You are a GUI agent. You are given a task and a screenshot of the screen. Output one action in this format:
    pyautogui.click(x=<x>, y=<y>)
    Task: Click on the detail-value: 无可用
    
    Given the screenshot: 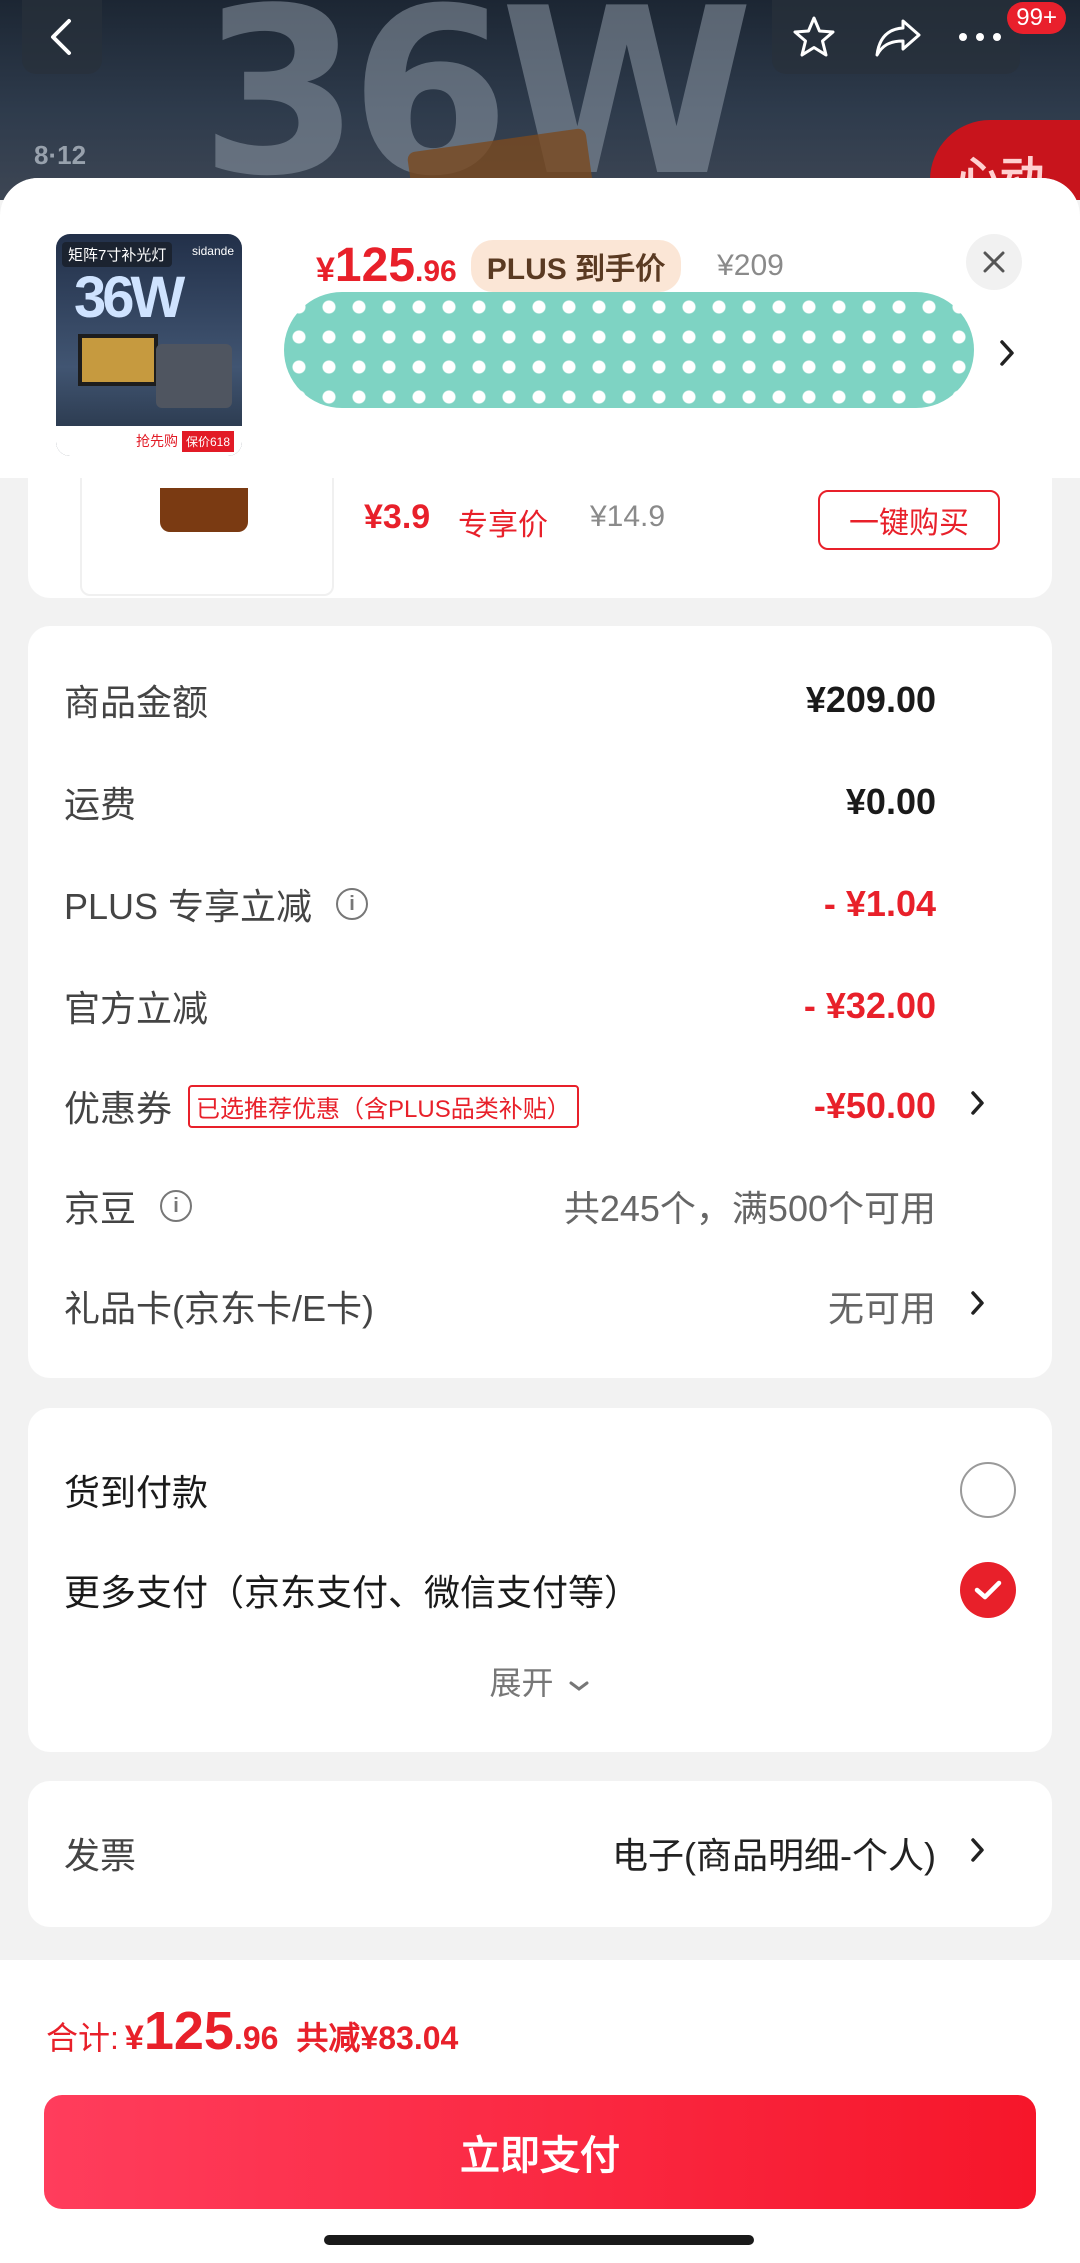 What is the action you would take?
    pyautogui.click(x=881, y=1308)
    